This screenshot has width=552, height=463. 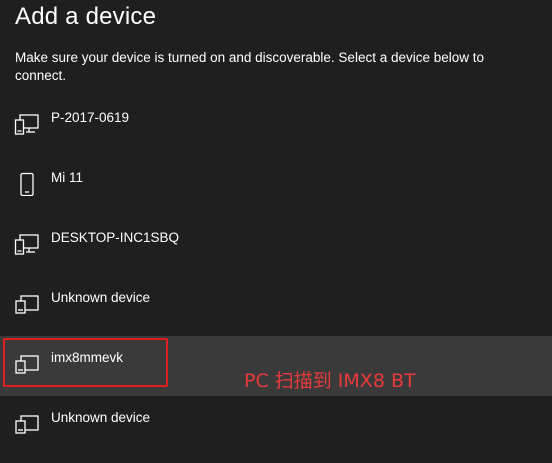 What do you see at coordinates (276, 186) in the screenshot?
I see `device-item-mi-11: Mi 11` at bounding box center [276, 186].